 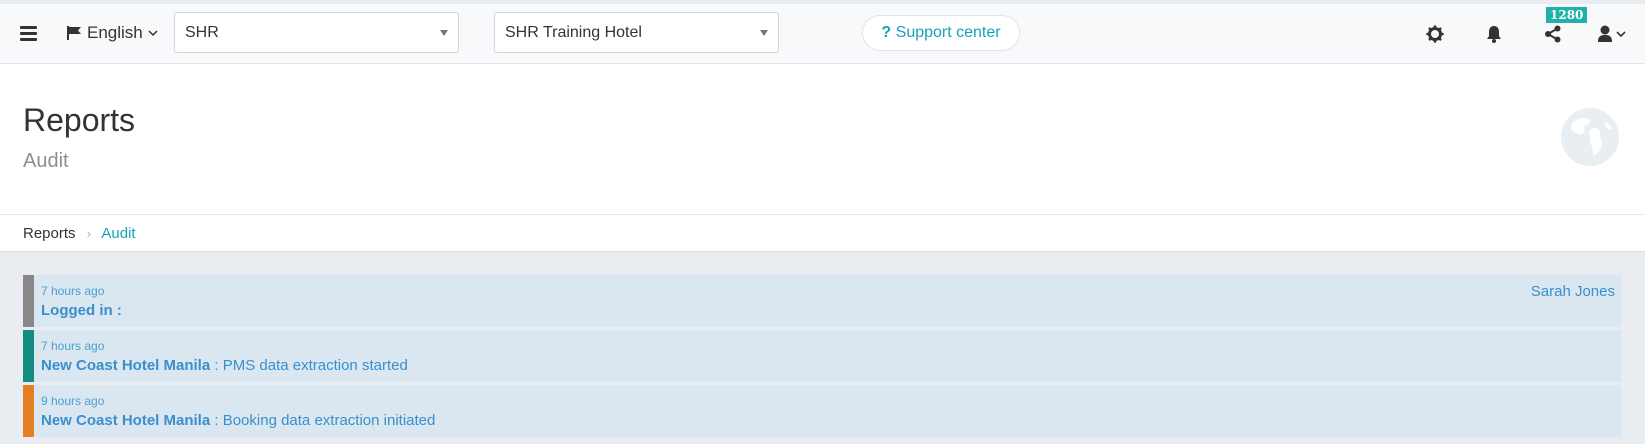 I want to click on entry-text: : PMS data extraction started, so click(x=309, y=365).